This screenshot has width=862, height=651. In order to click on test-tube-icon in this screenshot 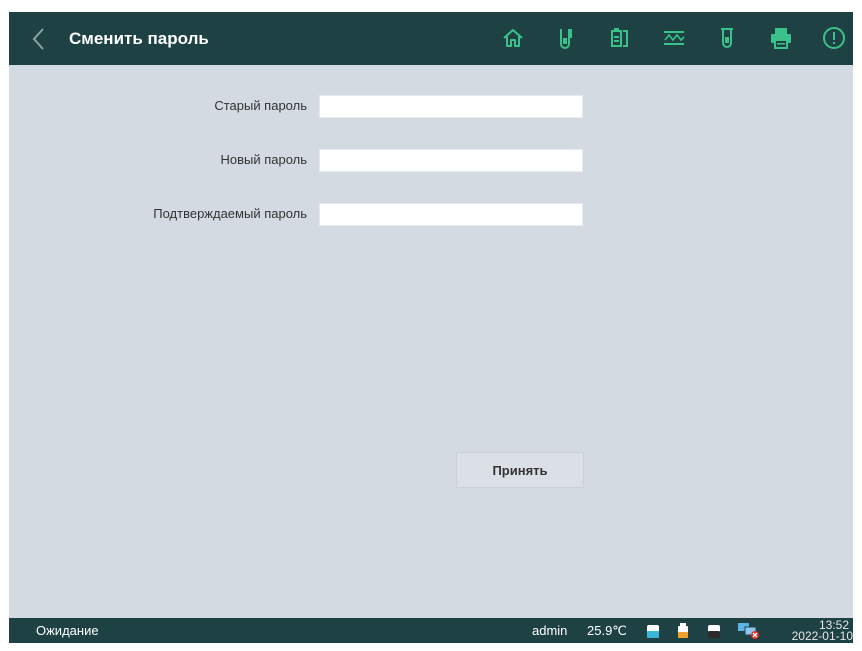, I will do `click(727, 38)`.